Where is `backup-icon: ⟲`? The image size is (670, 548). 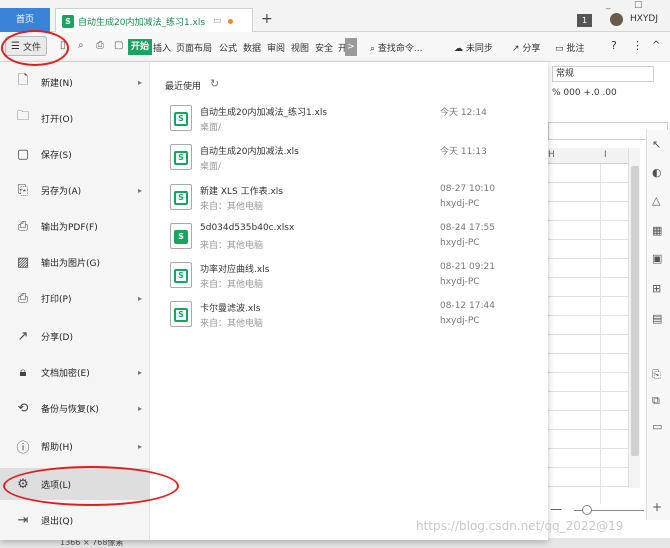 backup-icon: ⟲ is located at coordinates (23, 408).